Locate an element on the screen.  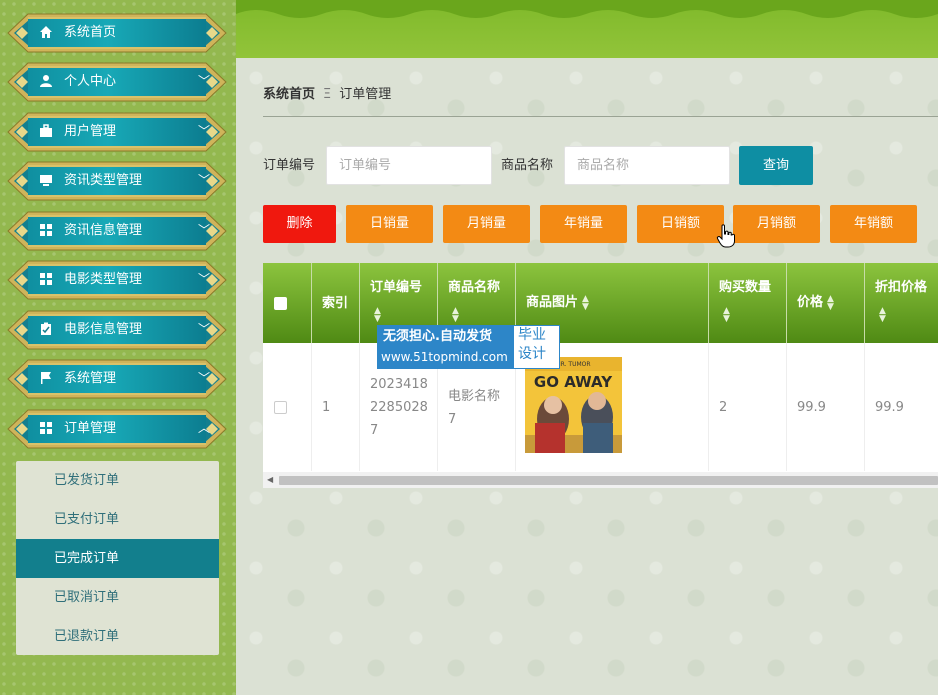
horizontal-scrollbar: ◀ is located at coordinates (600, 480).